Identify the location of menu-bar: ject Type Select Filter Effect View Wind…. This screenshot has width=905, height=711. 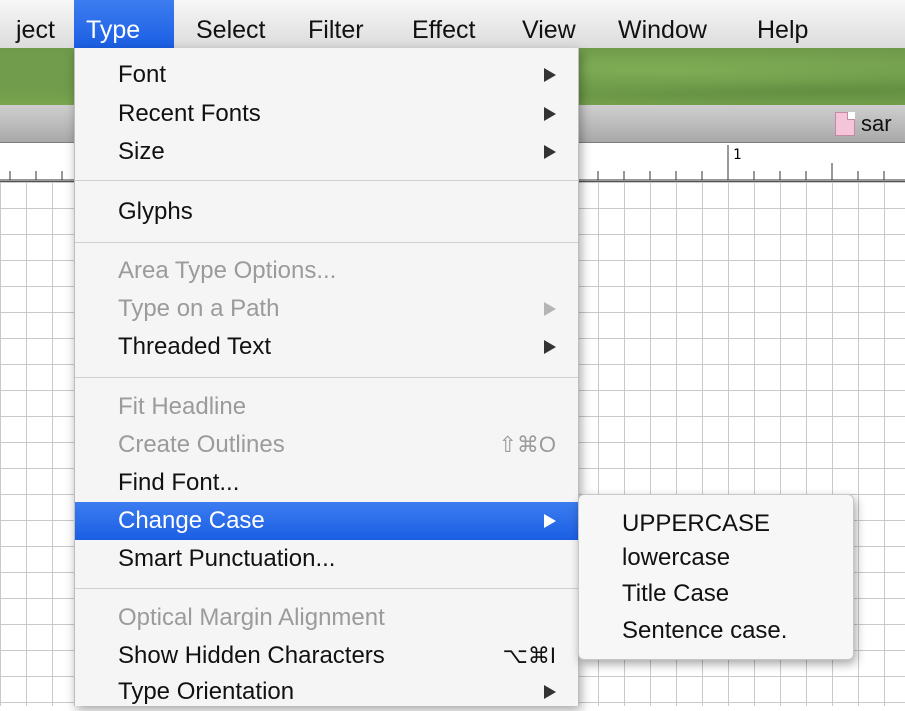
(452, 24).